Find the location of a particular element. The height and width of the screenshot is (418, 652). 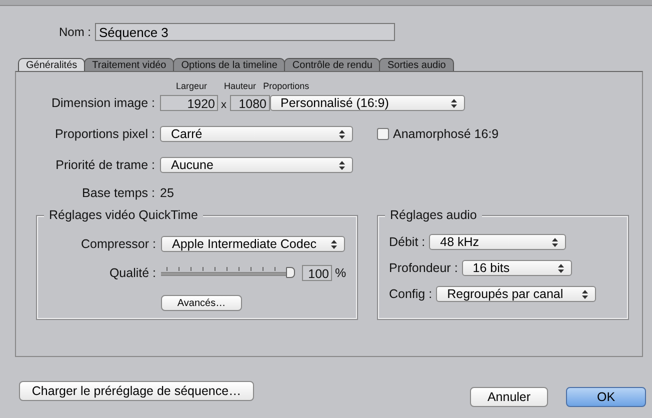

group-title: Réglages vidéo QuickTime is located at coordinates (123, 215).